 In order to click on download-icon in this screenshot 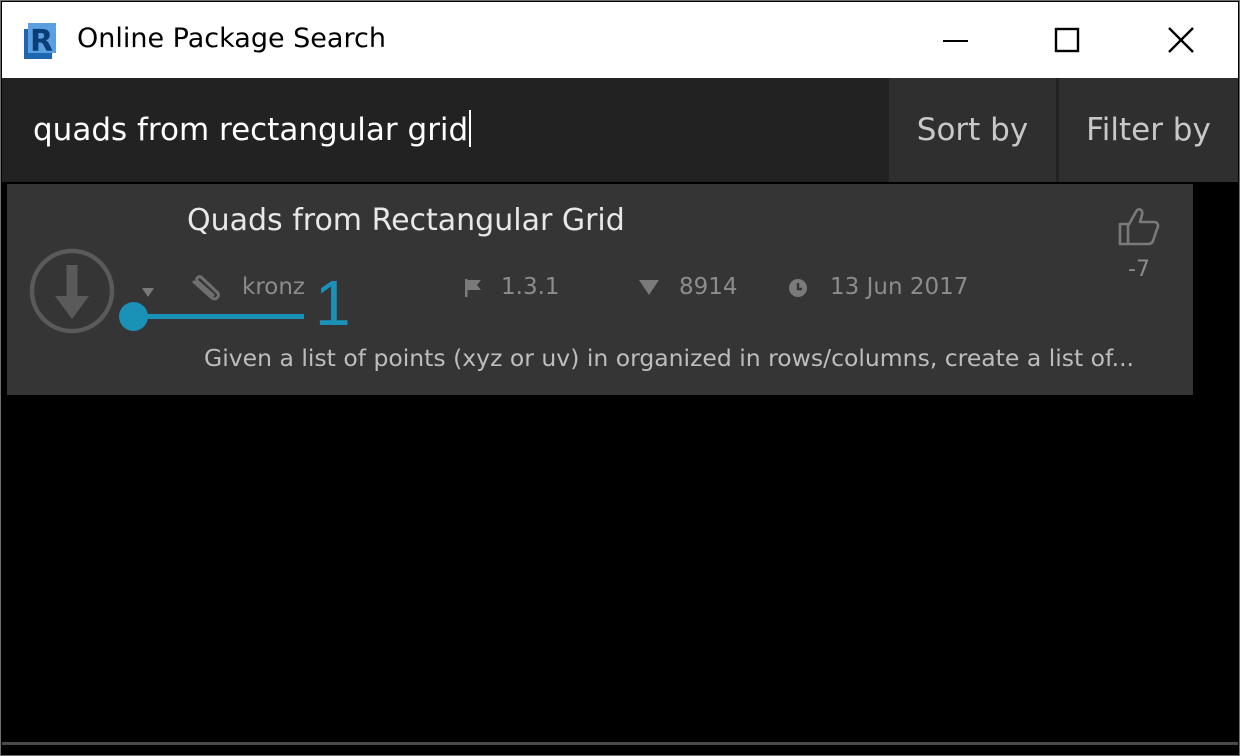, I will do `click(72, 294)`.